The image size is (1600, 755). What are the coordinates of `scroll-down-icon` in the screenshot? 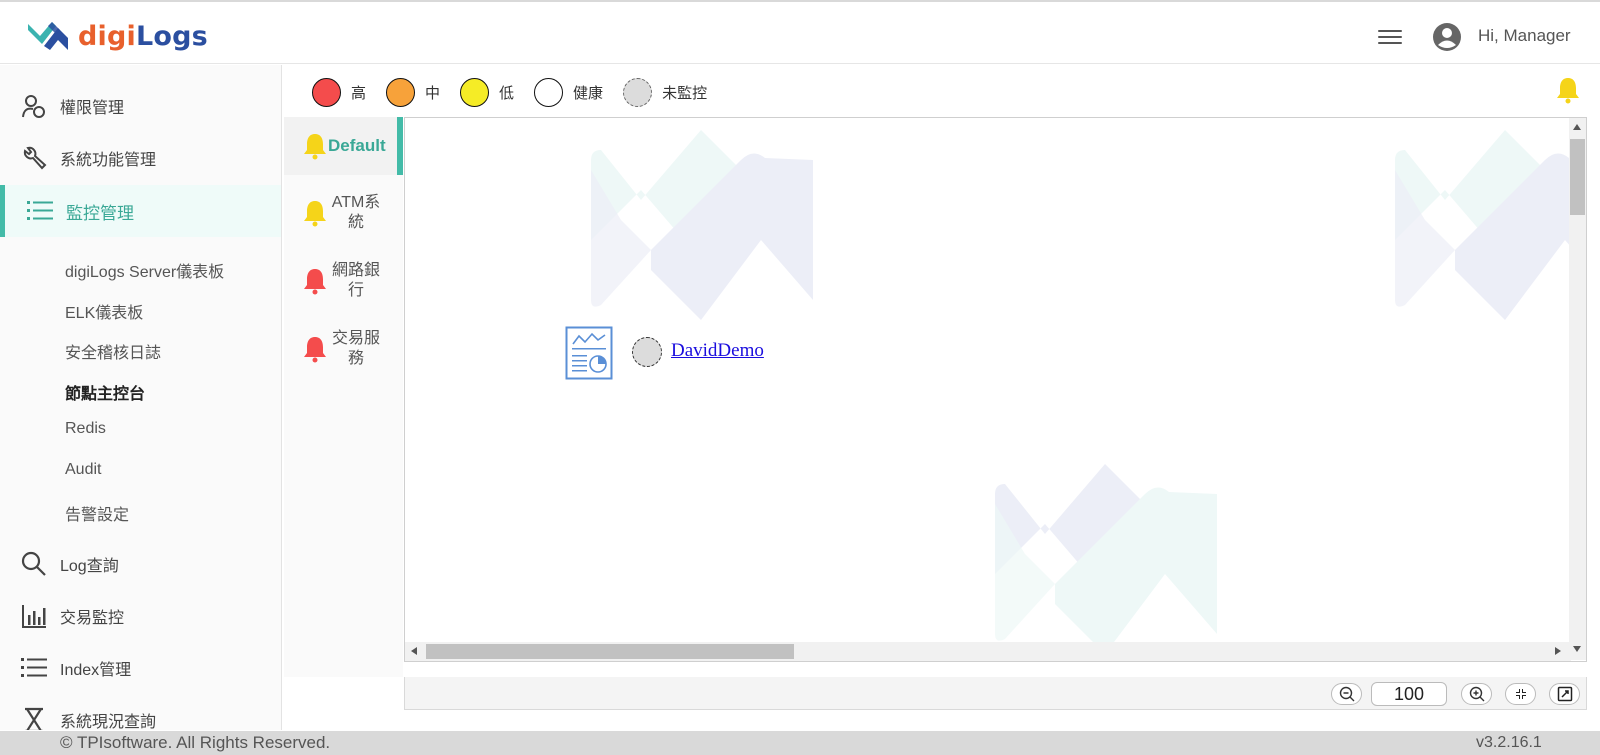 It's located at (1577, 649).